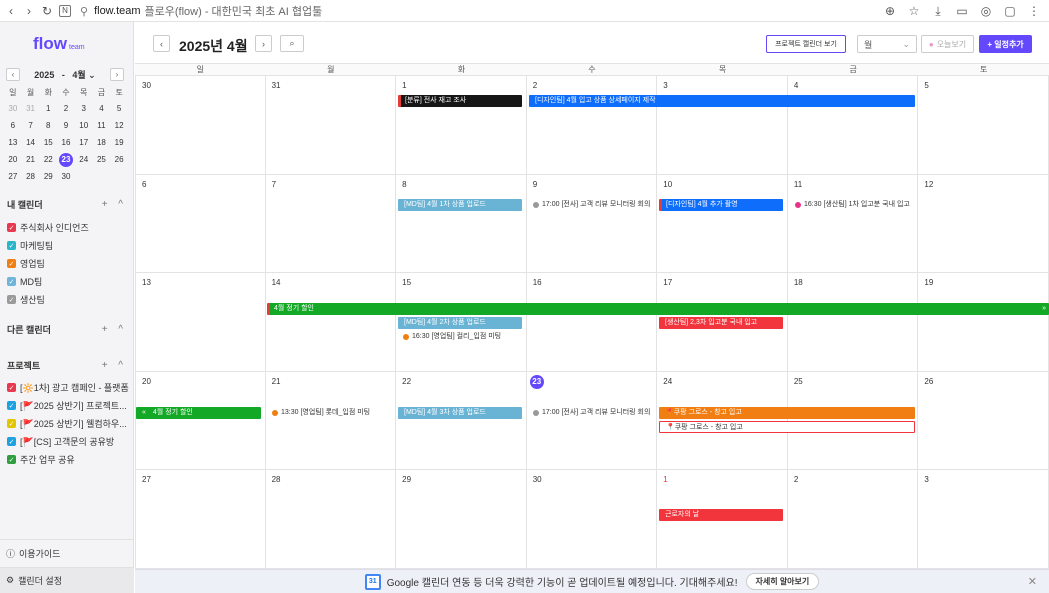  I want to click on day-cell: 10, so click(722, 224).